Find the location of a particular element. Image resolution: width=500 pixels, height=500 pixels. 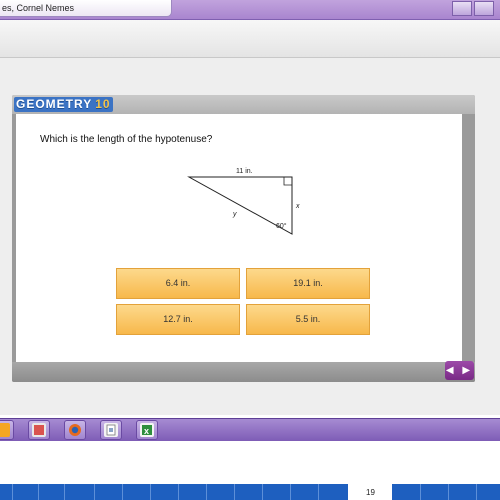

question-text: Which is the length of the hypotenuse? is located at coordinates (126, 139).